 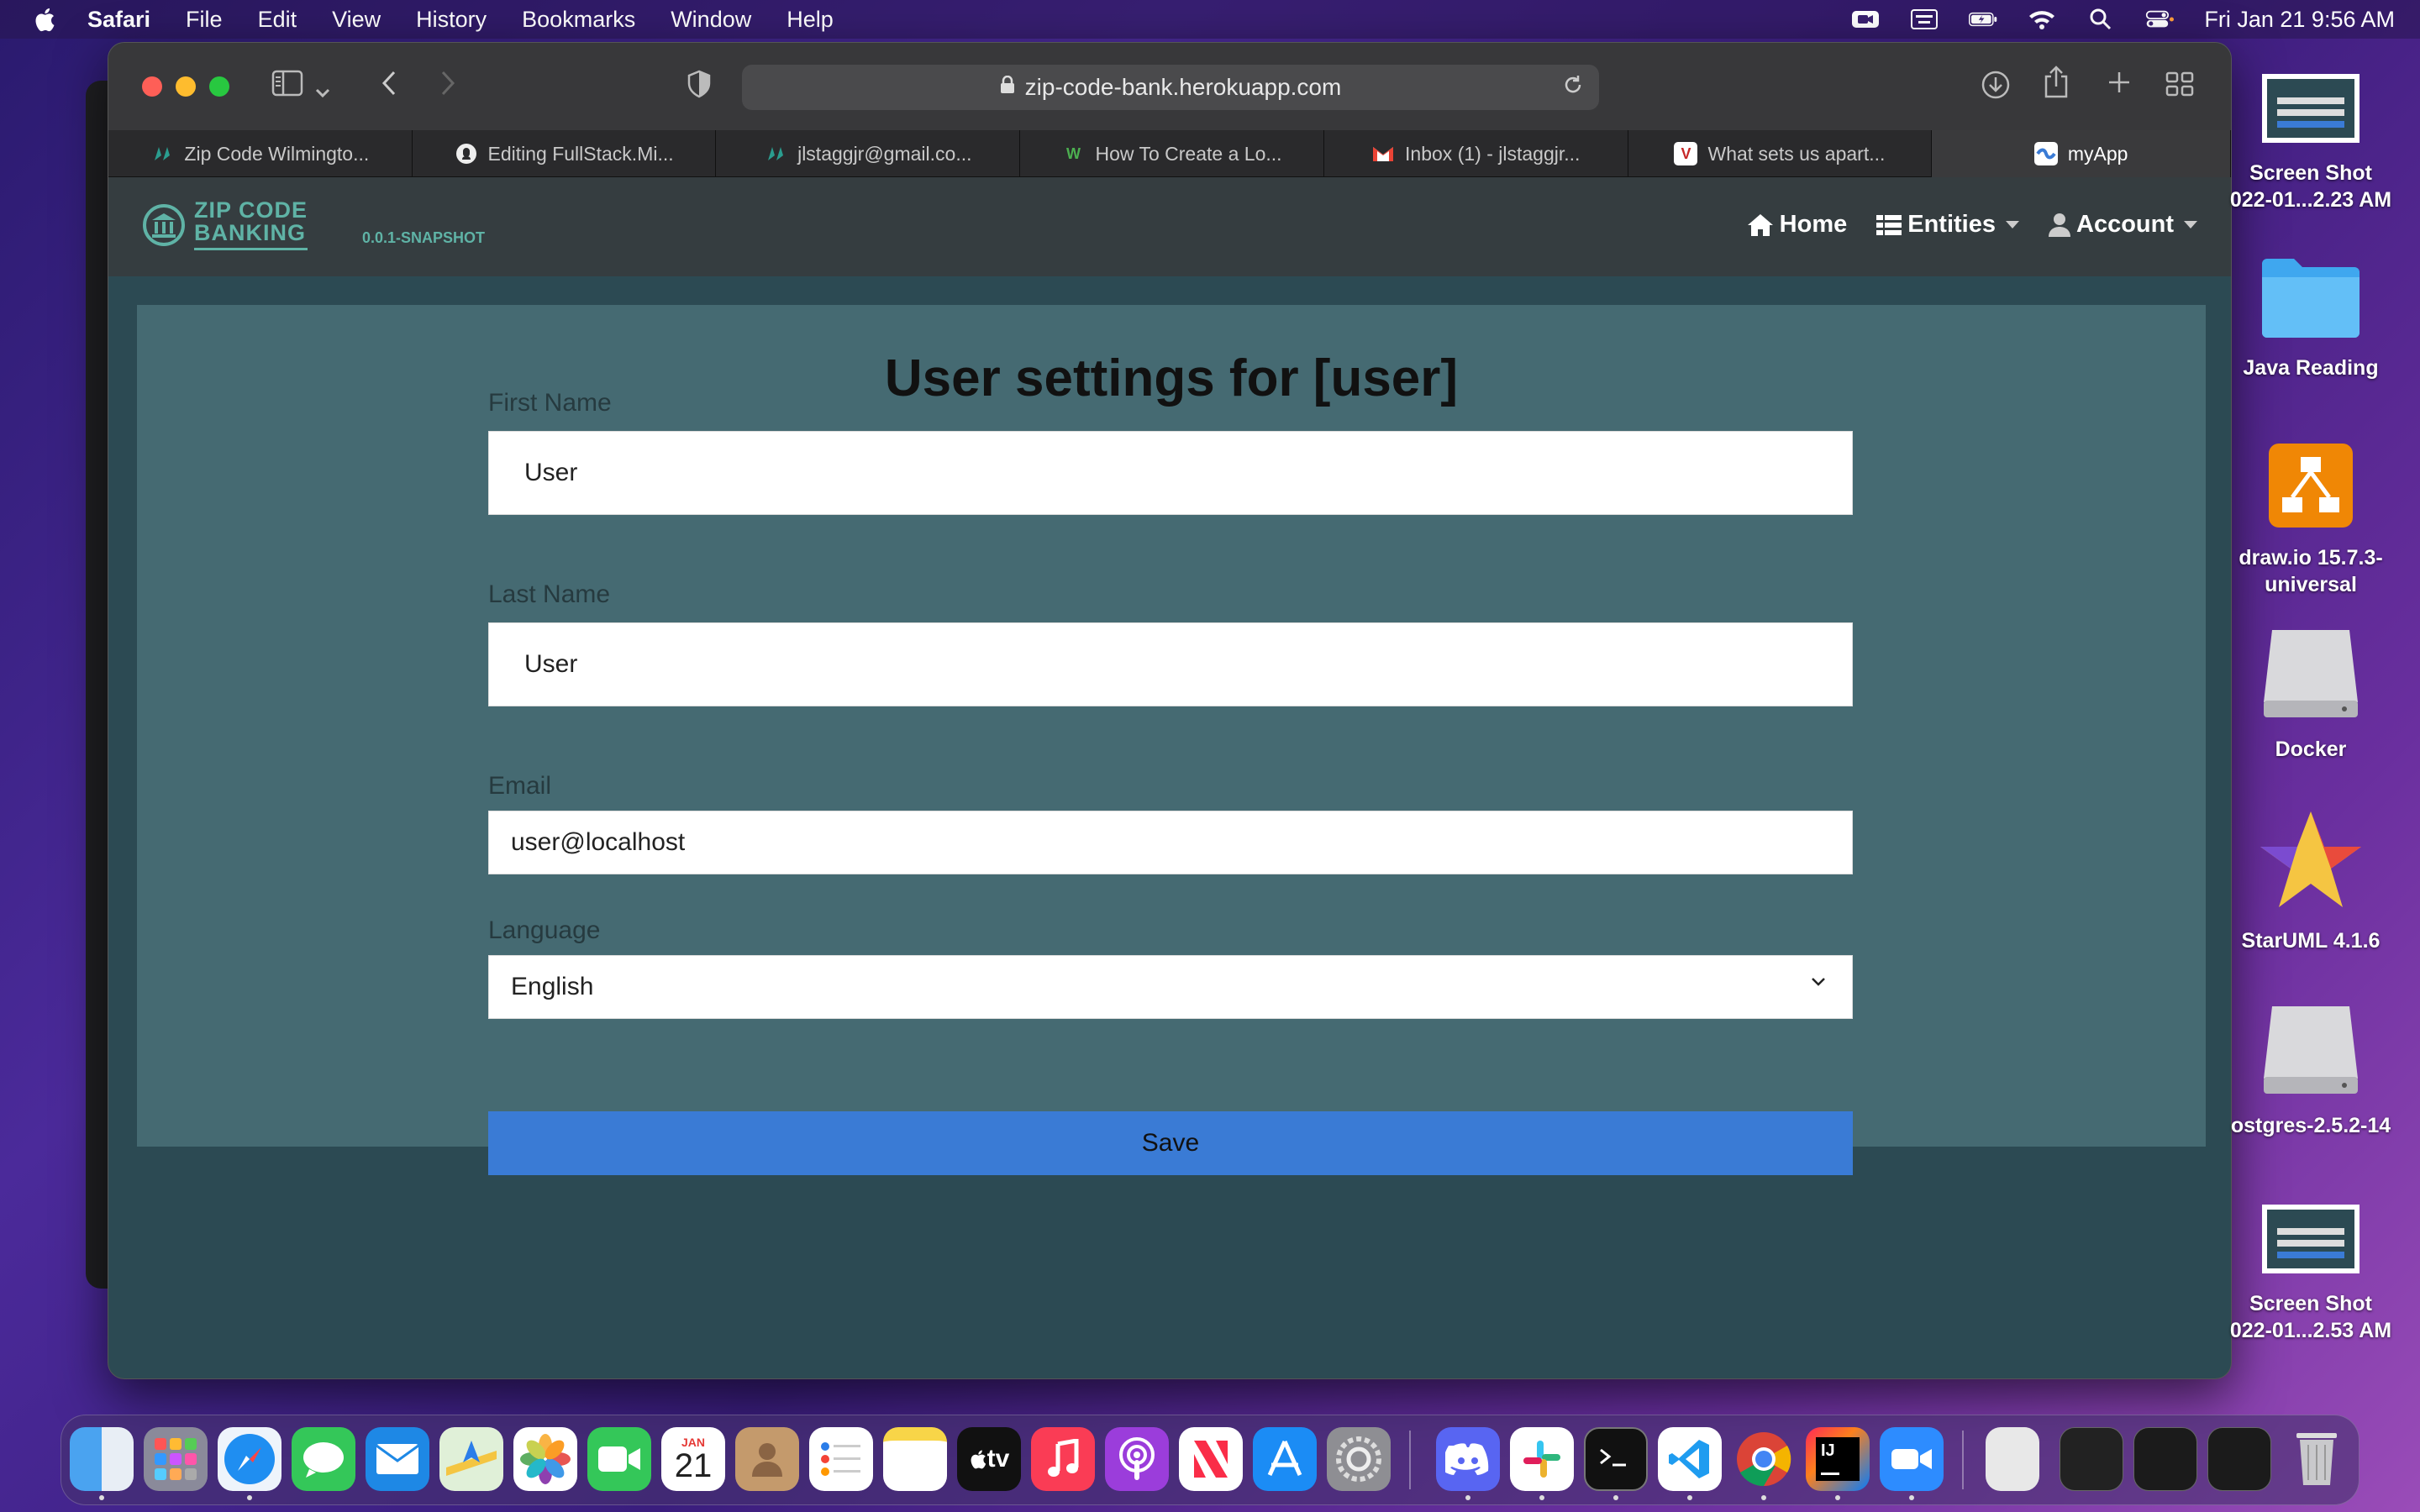 What do you see at coordinates (1947, 225) in the screenshot?
I see `nav-entities: Entities` at bounding box center [1947, 225].